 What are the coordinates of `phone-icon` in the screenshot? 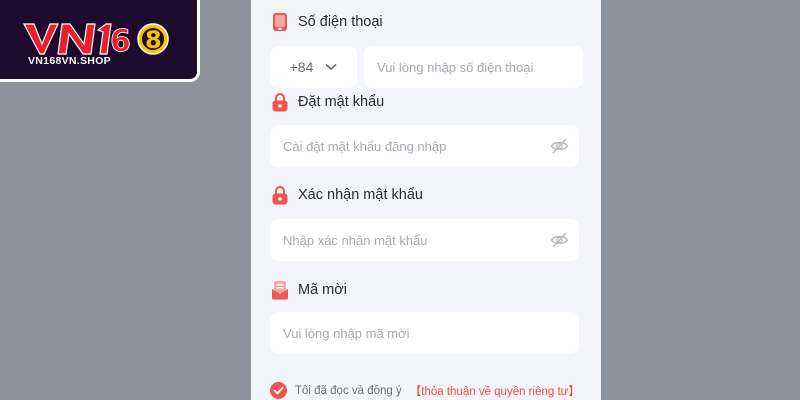 It's located at (280, 22).